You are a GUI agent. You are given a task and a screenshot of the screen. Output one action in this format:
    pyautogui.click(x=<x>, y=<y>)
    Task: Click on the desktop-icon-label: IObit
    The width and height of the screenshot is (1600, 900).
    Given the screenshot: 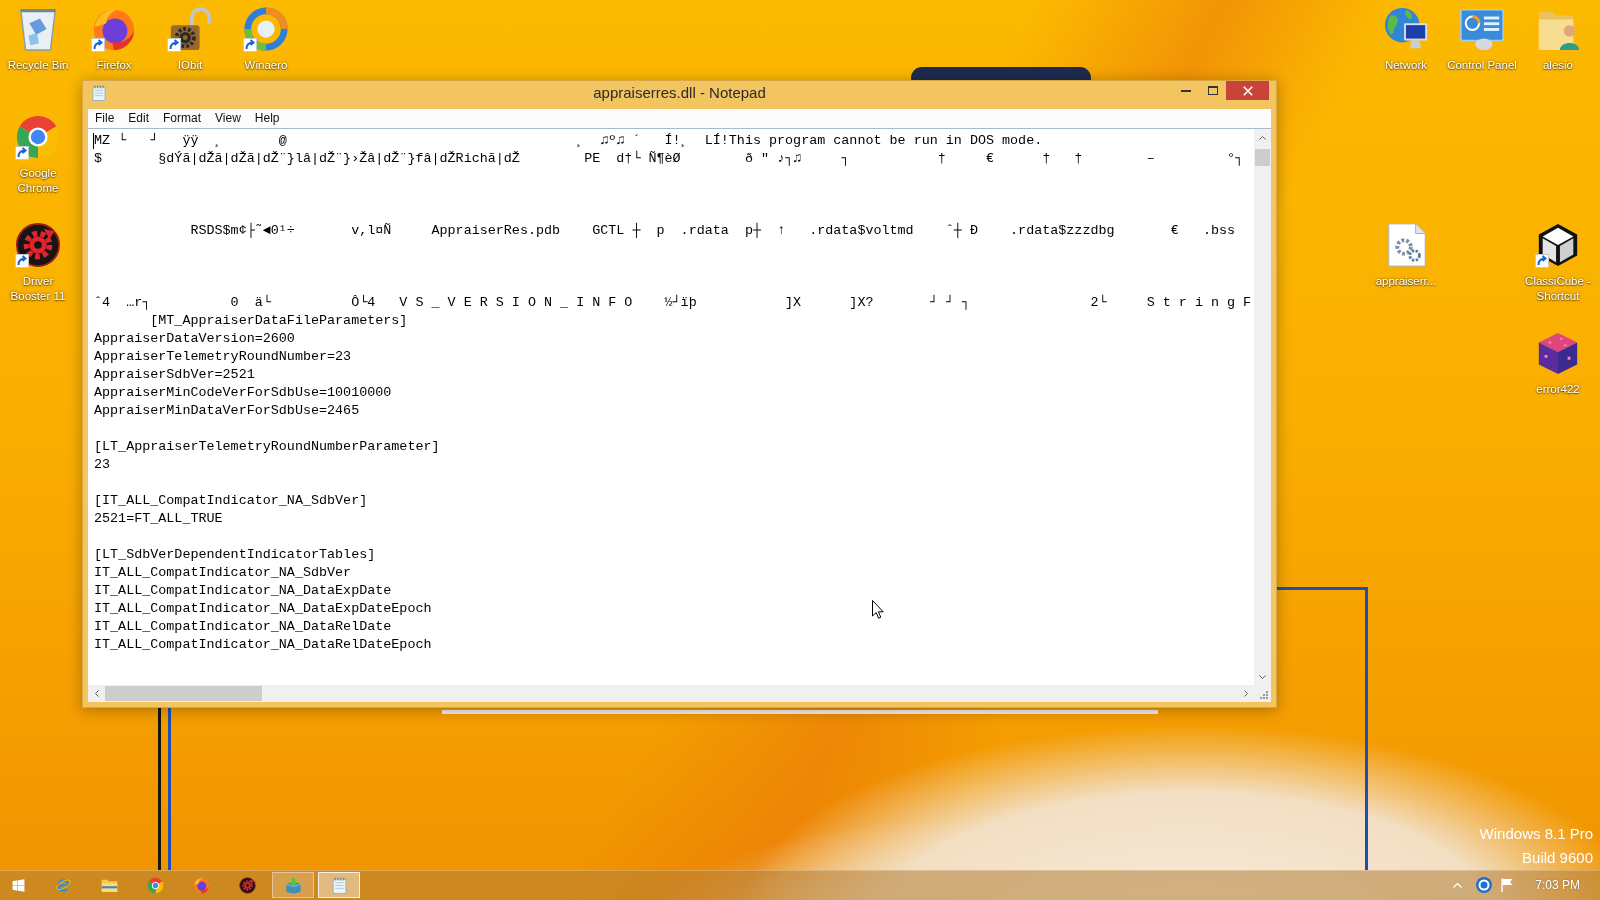 What is the action you would take?
    pyautogui.click(x=190, y=65)
    